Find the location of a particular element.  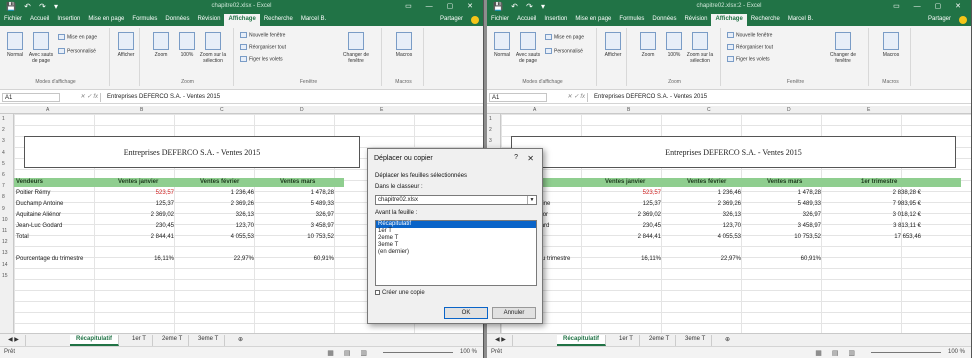

help-icon: ? is located at coordinates (516, 157).